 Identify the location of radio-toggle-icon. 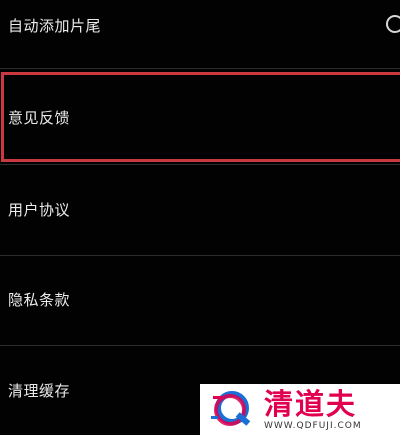
(393, 24).